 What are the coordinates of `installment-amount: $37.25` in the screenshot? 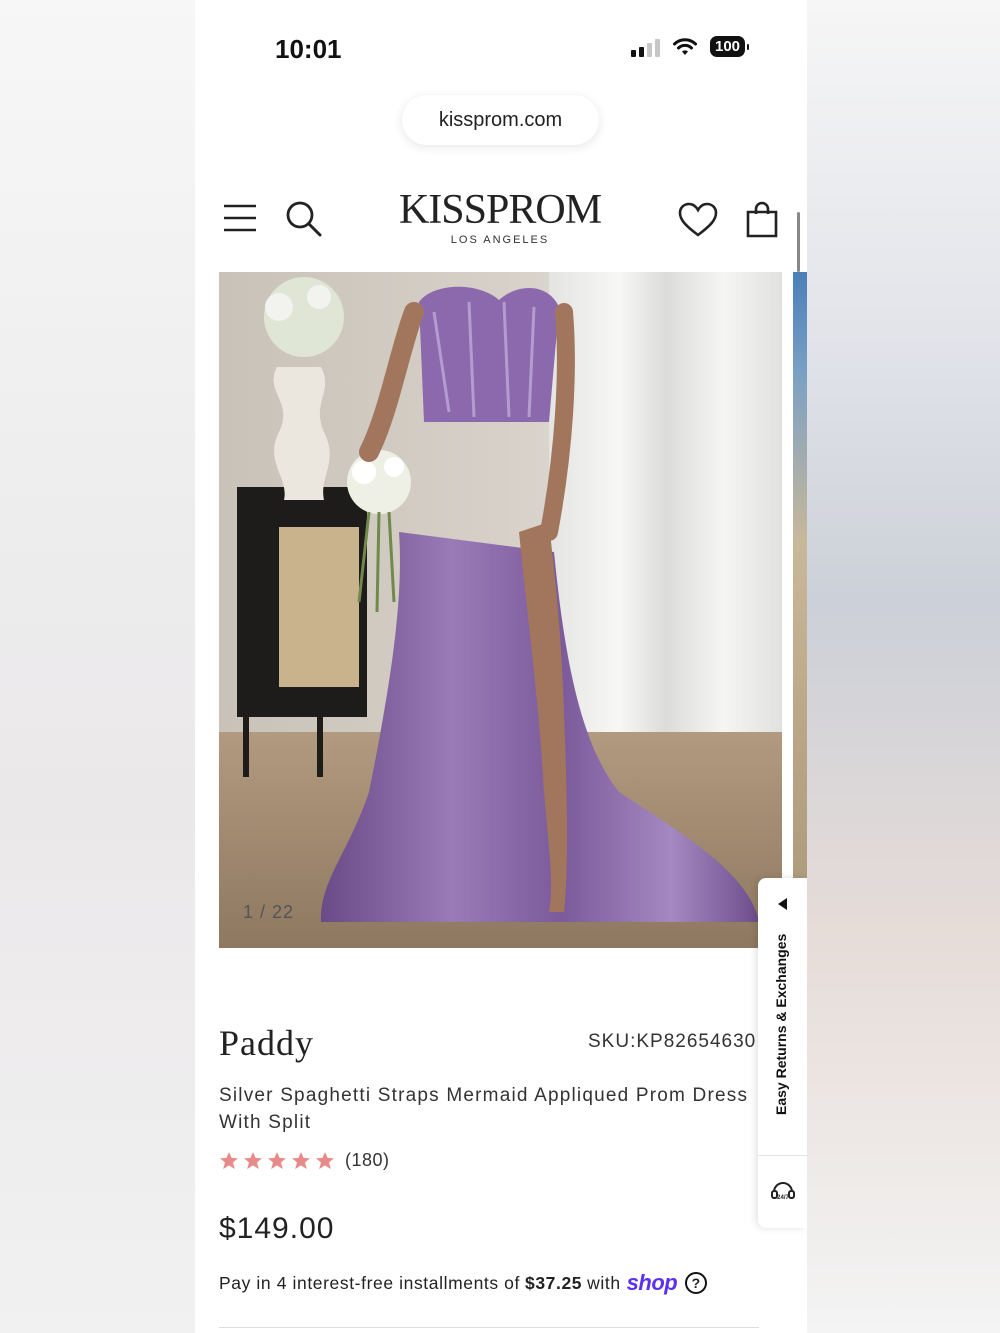 It's located at (553, 1282).